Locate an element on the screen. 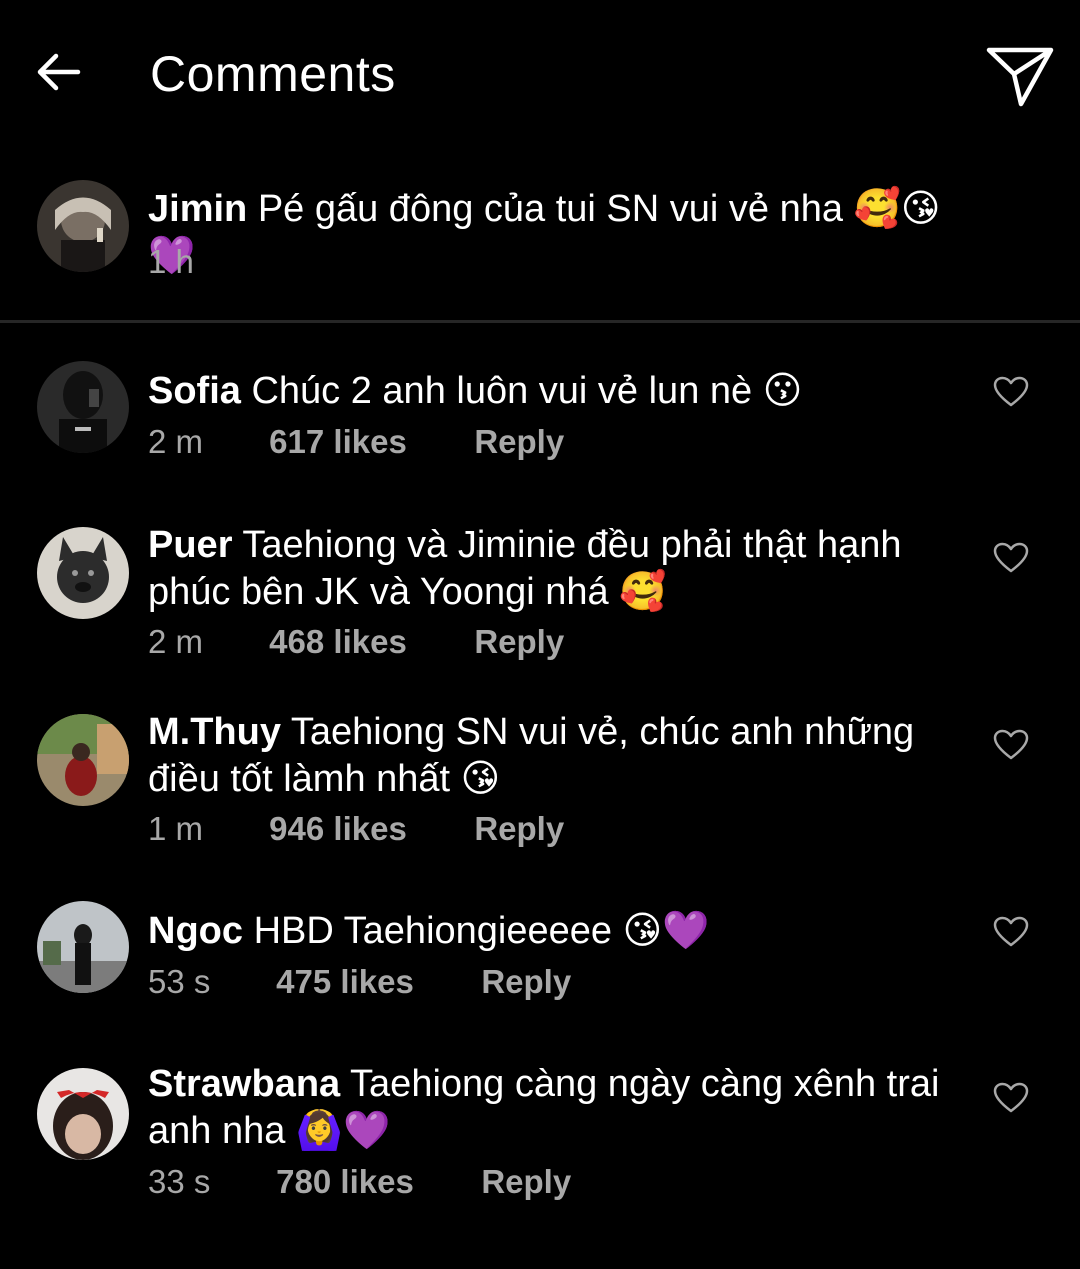 This screenshot has width=1080, height=1269. comment-meta: 2 m 468 likes Reply is located at coordinates (356, 642).